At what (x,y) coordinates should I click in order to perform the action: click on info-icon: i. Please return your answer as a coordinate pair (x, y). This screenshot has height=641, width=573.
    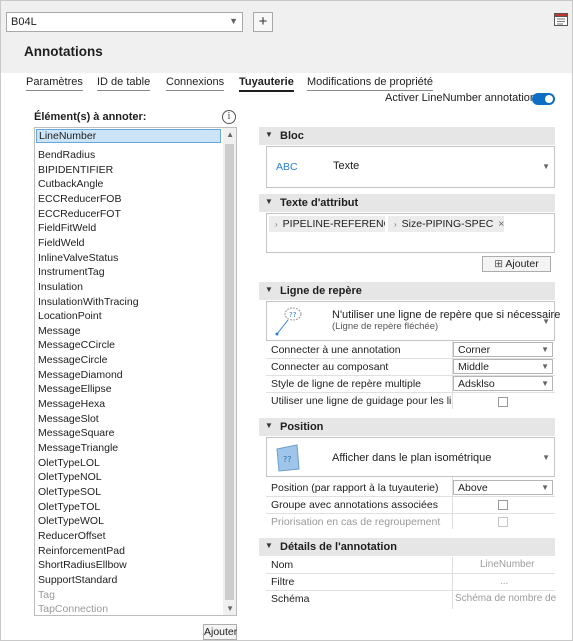
    Looking at the image, I should click on (229, 117).